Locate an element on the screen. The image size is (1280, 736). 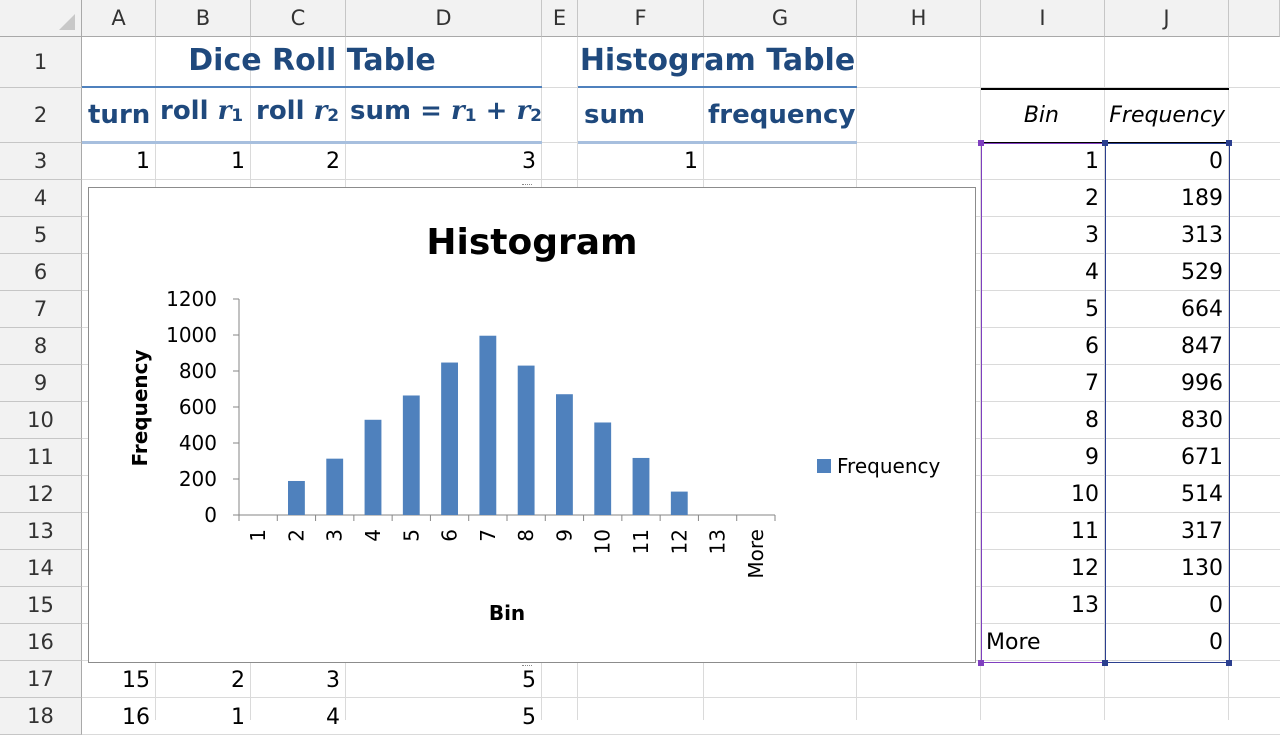
y-tick-label: 400 is located at coordinates (198, 443).